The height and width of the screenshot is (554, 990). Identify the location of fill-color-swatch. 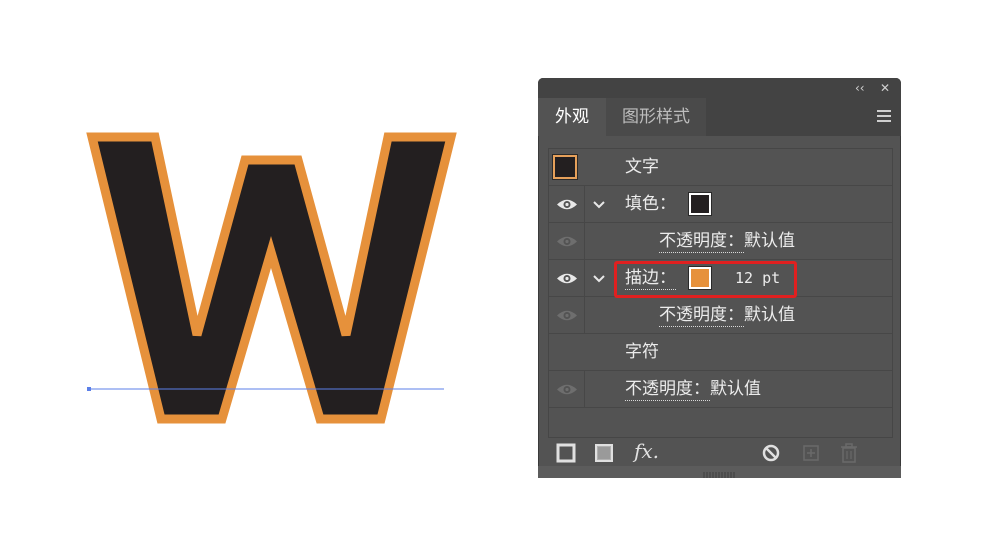
(700, 204).